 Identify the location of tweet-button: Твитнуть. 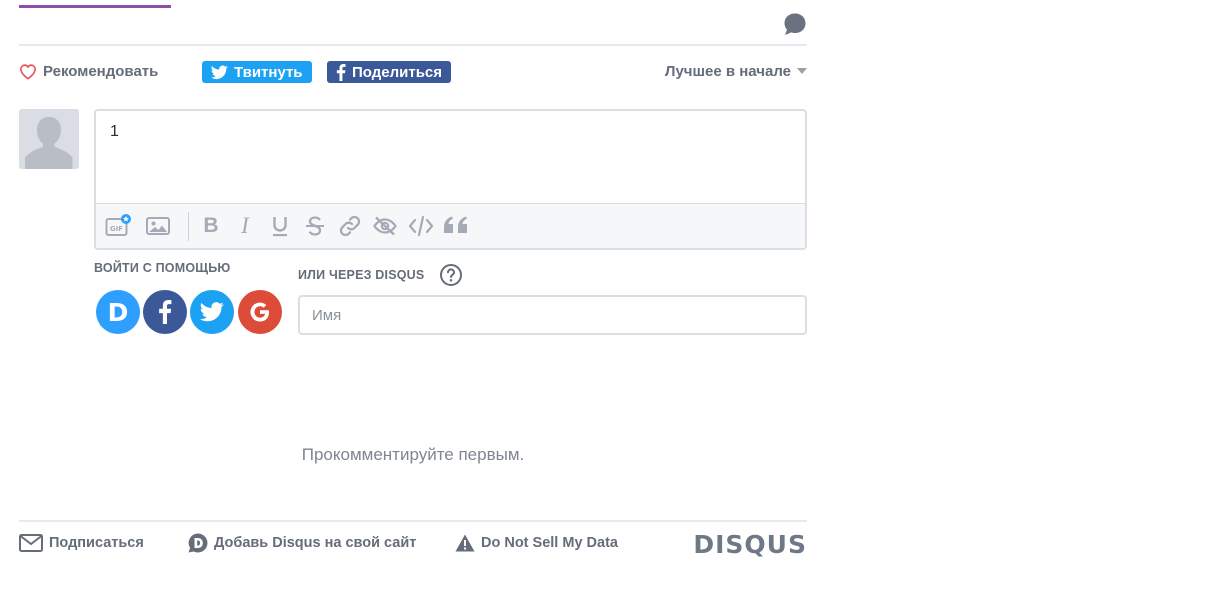
(257, 72).